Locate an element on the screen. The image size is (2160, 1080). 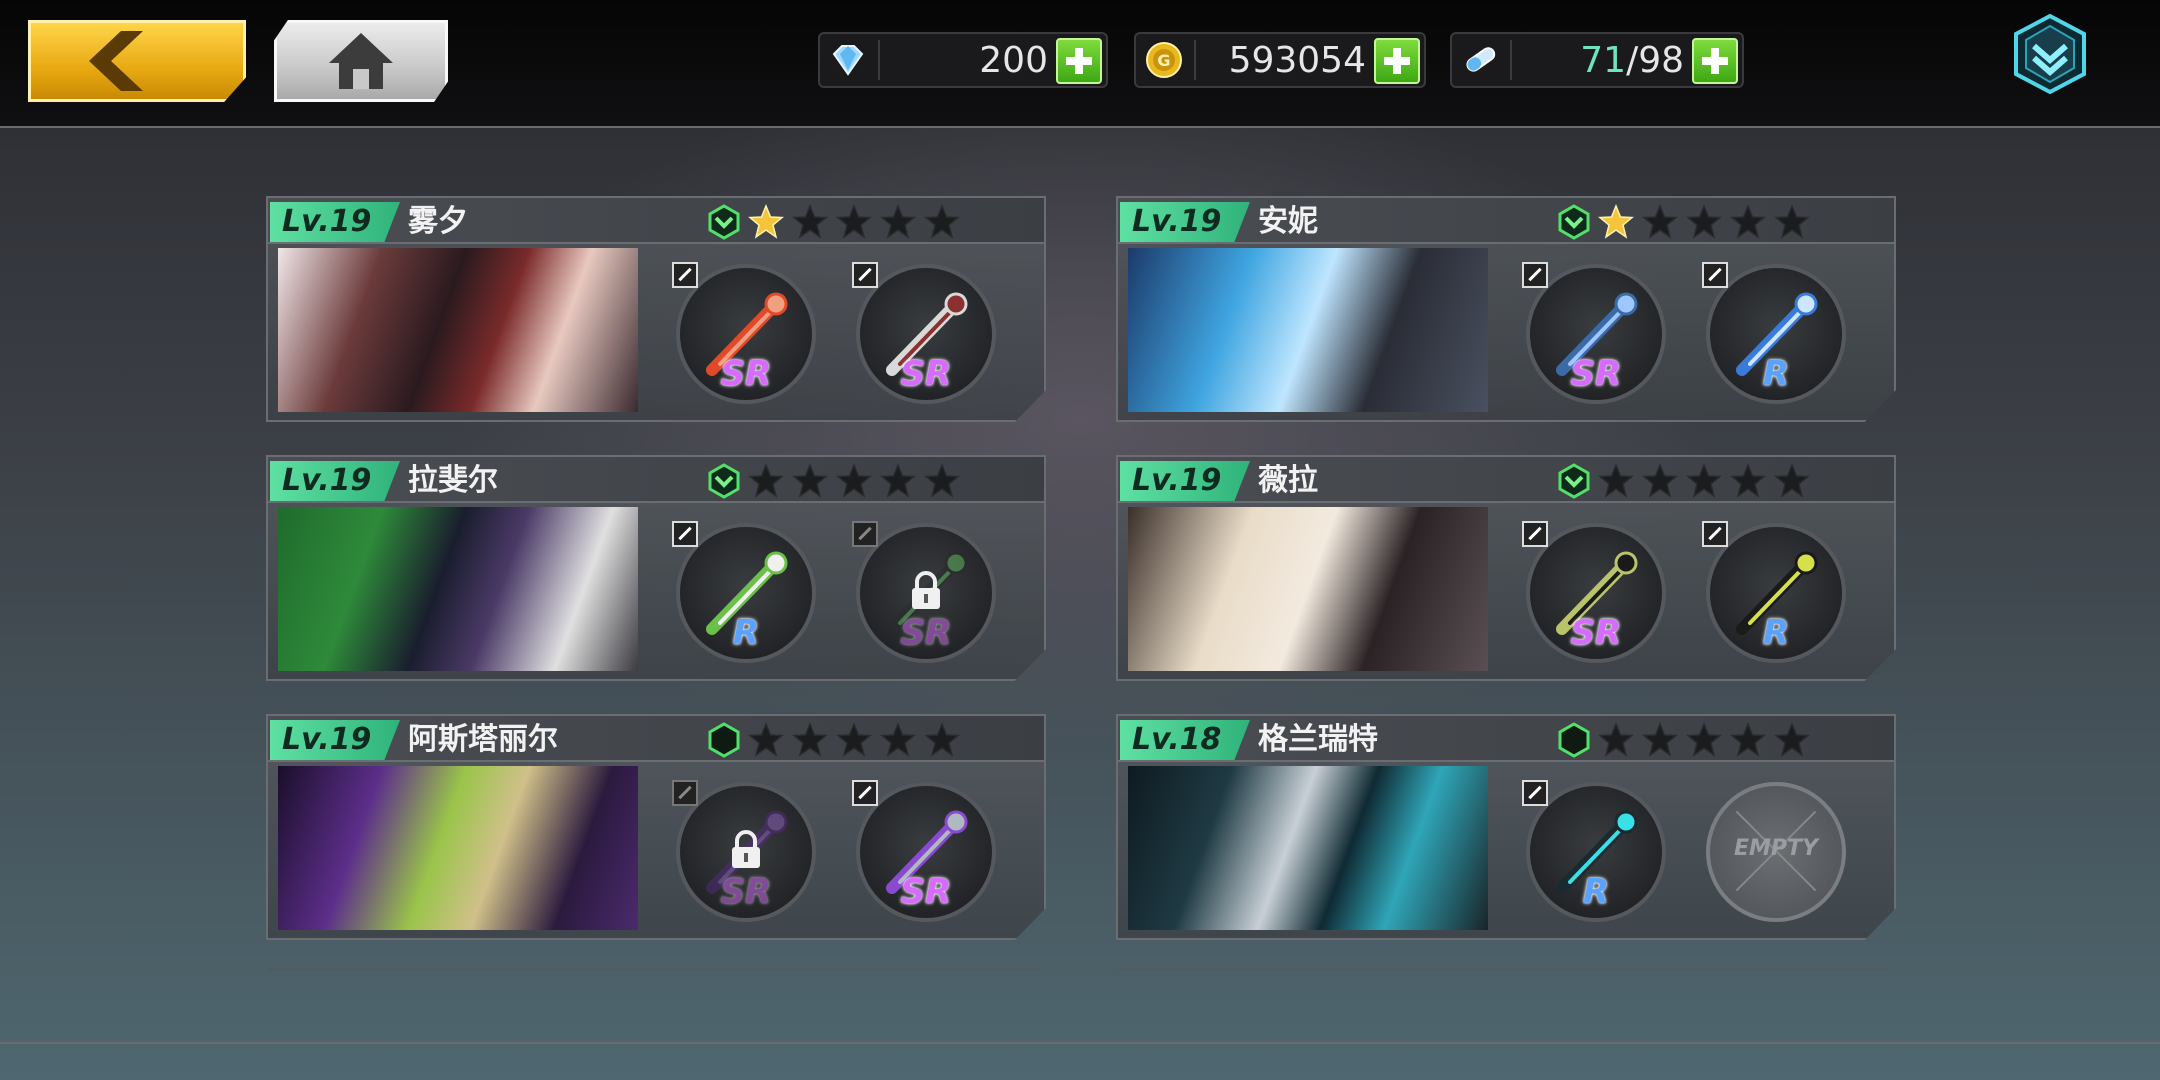
character-name: 雾夕 is located at coordinates (438, 221).